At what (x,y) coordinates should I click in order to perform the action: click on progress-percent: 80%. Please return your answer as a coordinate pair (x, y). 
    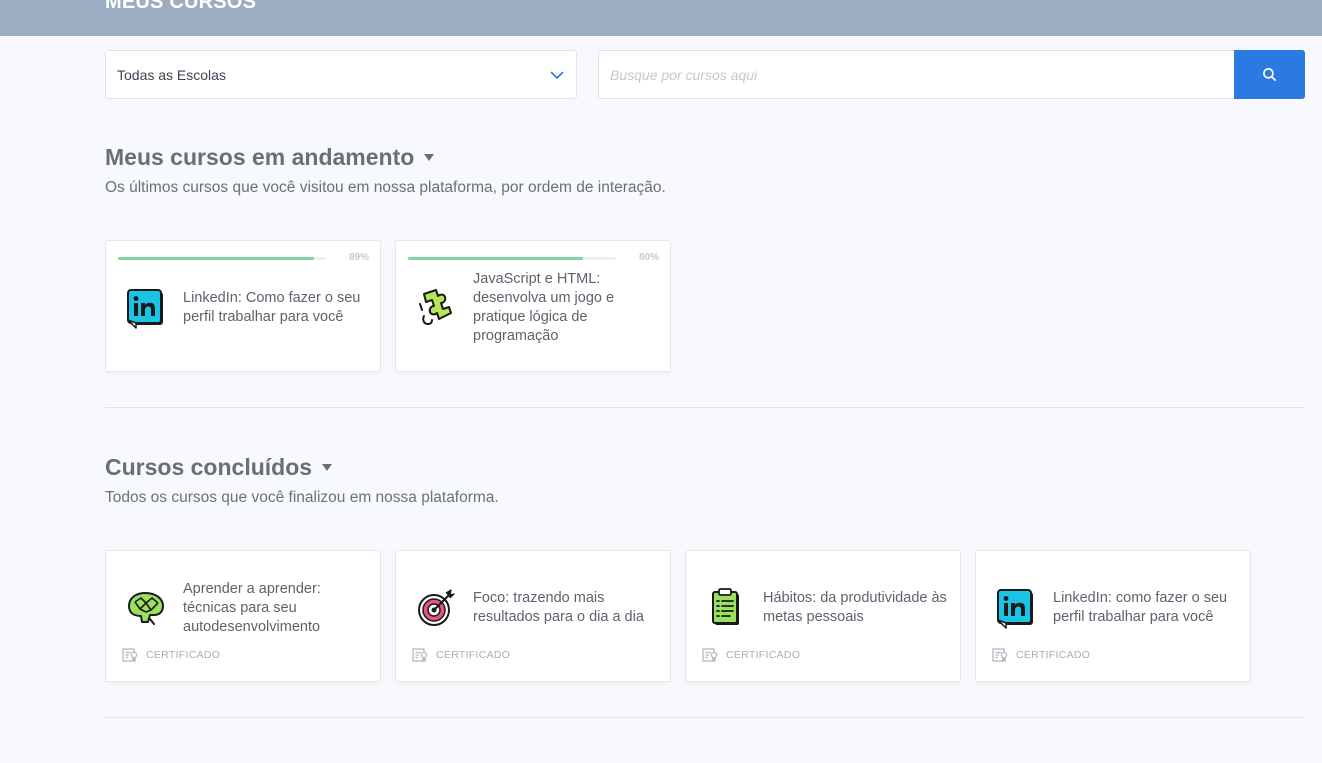
    Looking at the image, I should click on (648, 257).